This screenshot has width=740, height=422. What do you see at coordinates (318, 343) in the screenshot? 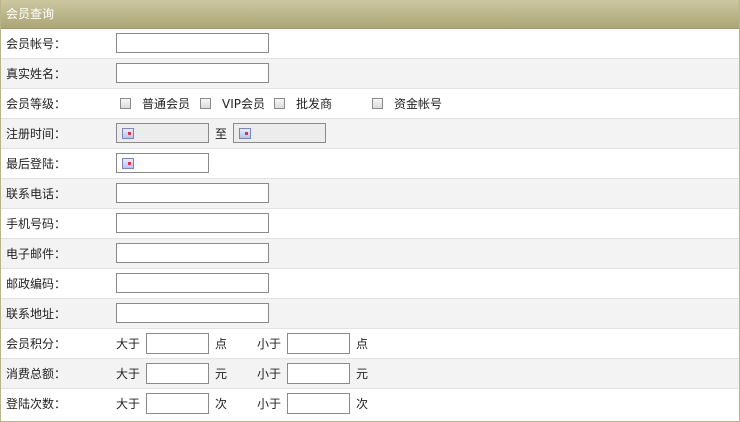
I see `points-max-input` at bounding box center [318, 343].